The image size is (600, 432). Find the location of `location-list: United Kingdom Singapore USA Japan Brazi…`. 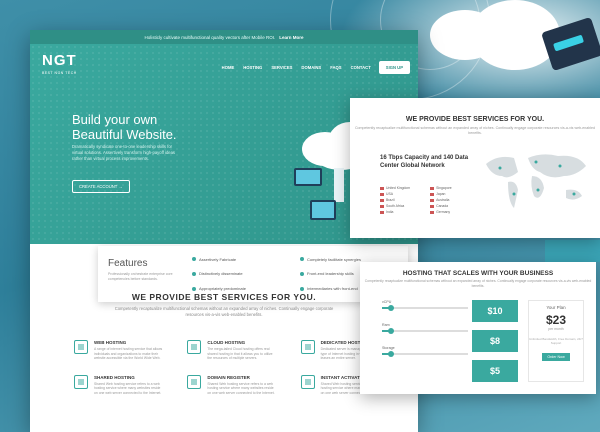

location-list: United Kingdom Singapore USA Japan Brazi… is located at coordinates (420, 200).